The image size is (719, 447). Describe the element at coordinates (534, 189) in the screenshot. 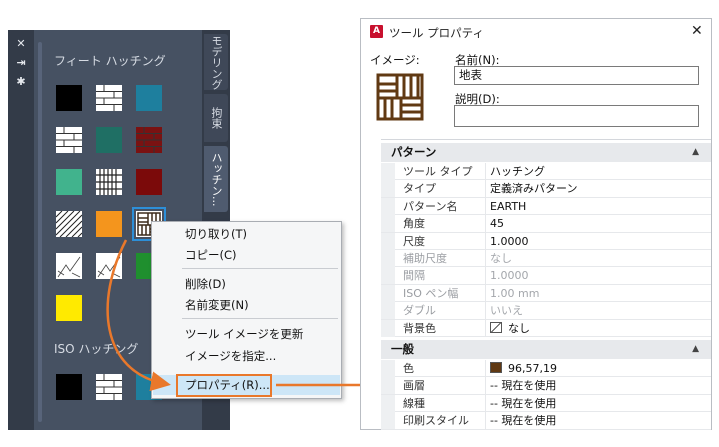

I see `property-value-text: 定義済みパターン` at that location.